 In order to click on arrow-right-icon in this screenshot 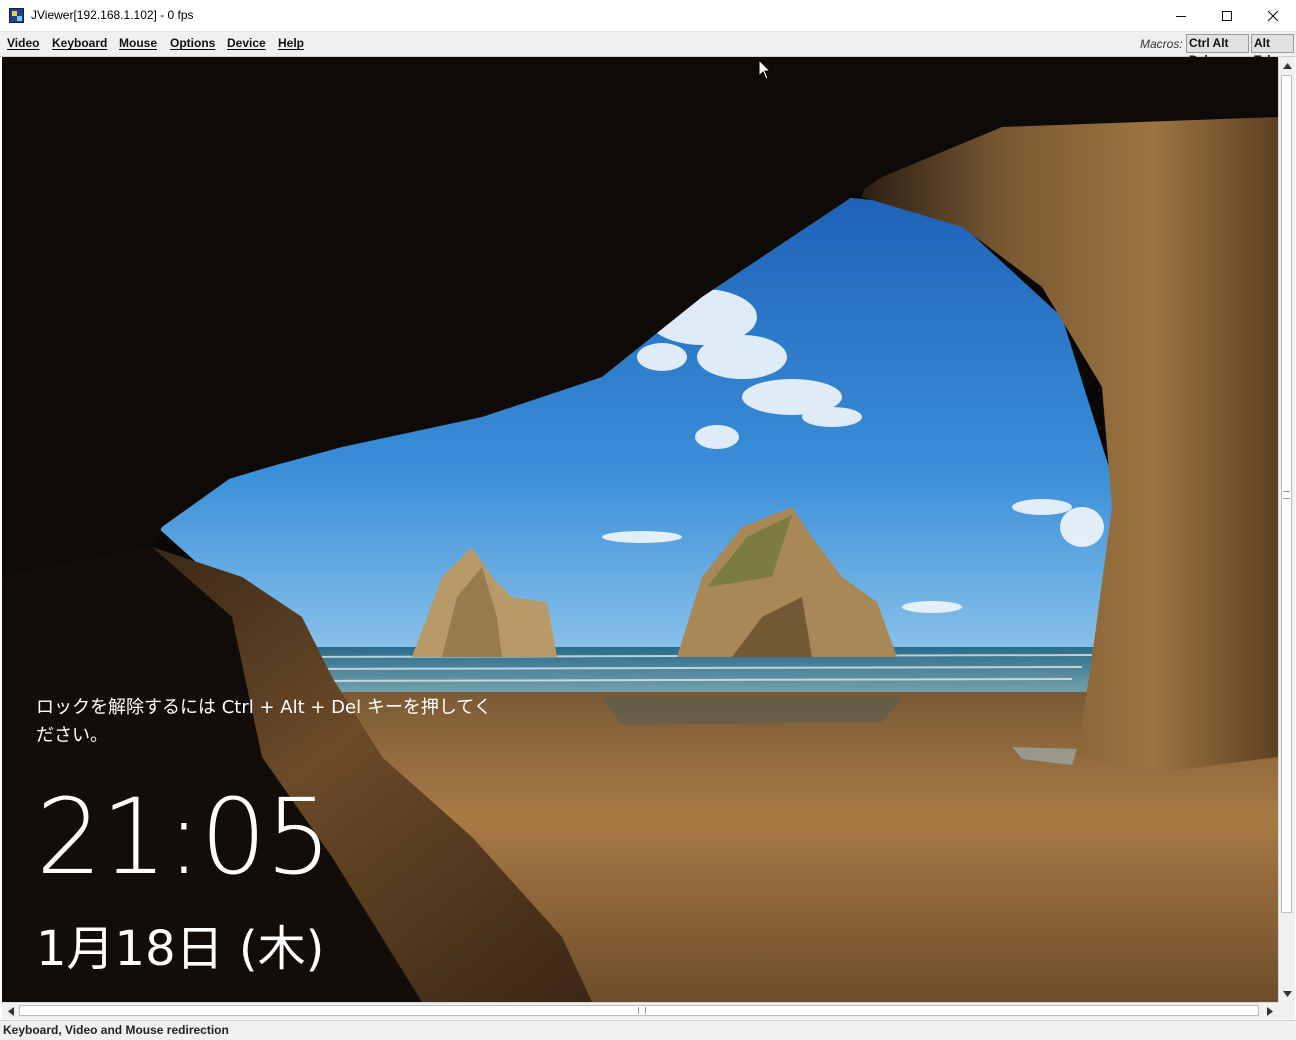, I will do `click(1269, 1011)`.